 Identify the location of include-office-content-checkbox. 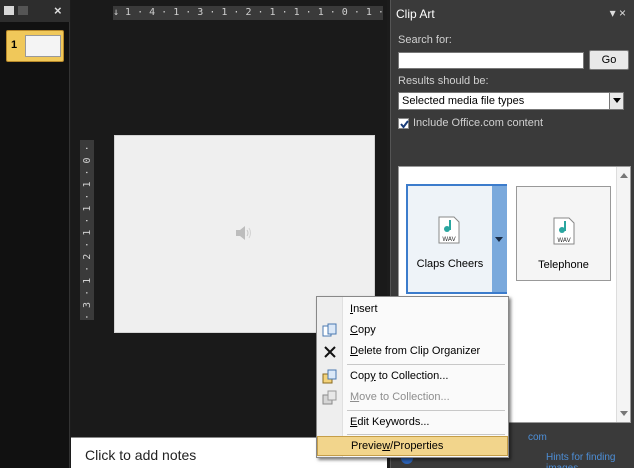
(403, 123).